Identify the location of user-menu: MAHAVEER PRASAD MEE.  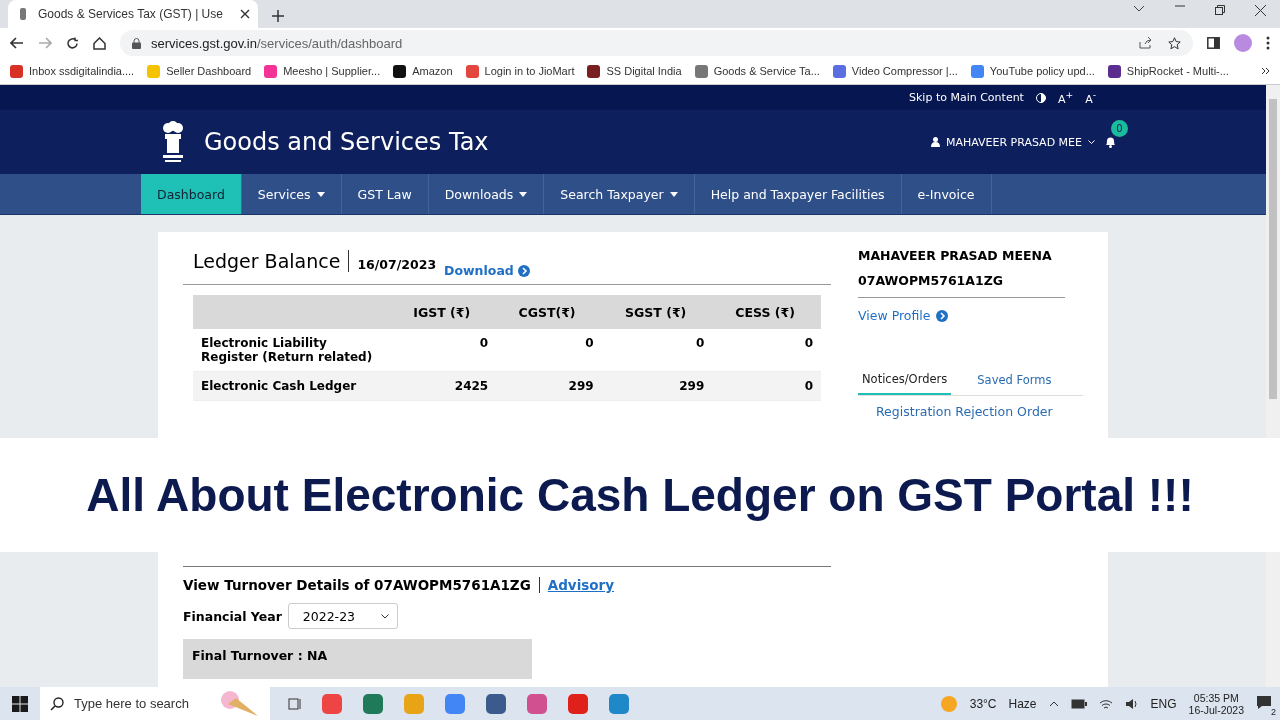
(1012, 142).